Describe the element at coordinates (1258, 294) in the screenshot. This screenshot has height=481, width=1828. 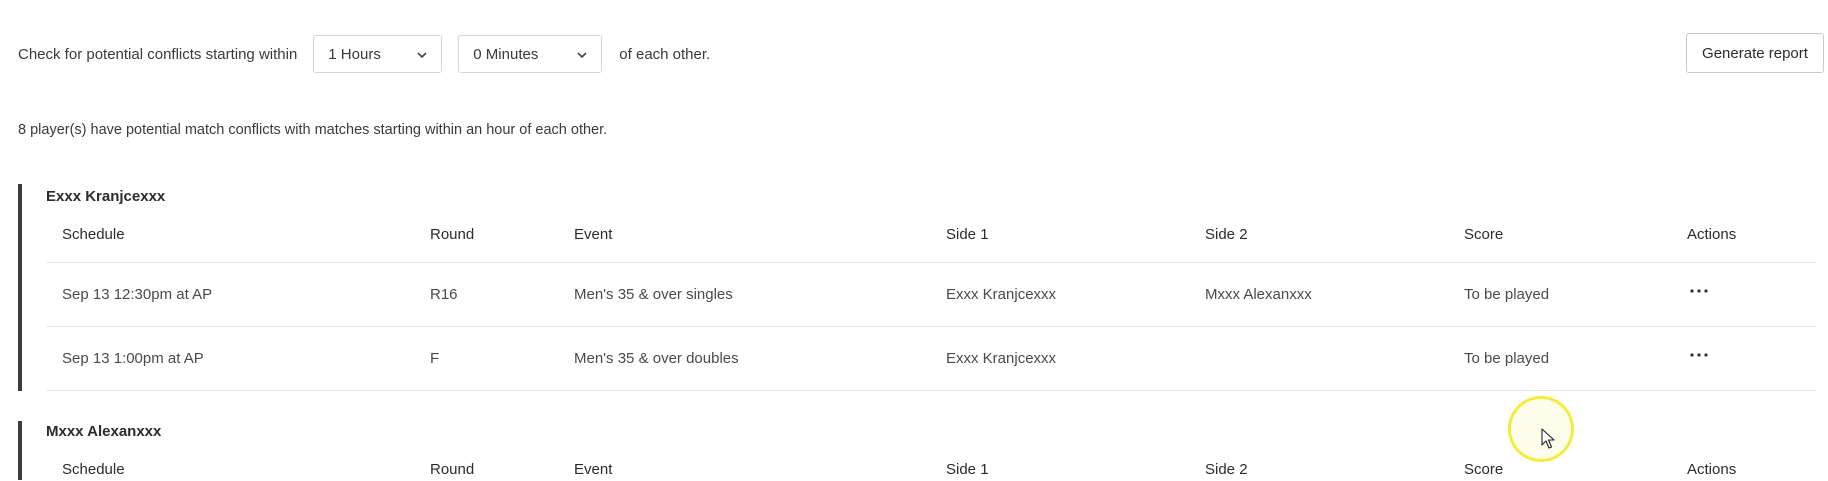
I see `cell-side-2: Mxxx Alexanxxx` at that location.